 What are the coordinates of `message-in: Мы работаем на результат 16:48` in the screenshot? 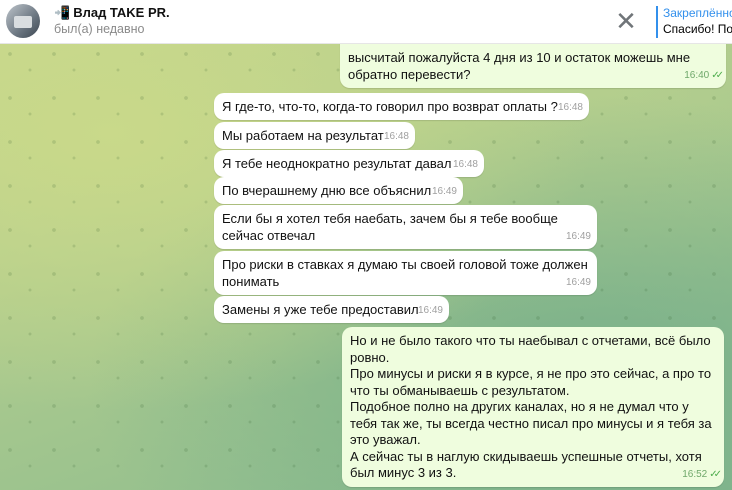 It's located at (314, 135).